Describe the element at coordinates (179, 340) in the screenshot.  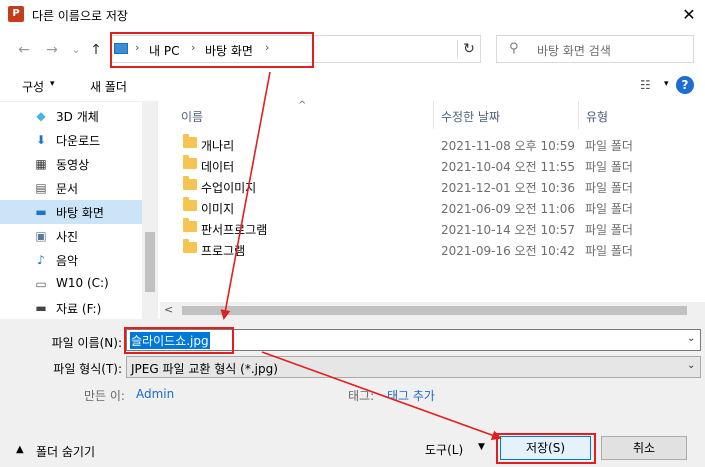
I see `annotation-box-filename` at that location.